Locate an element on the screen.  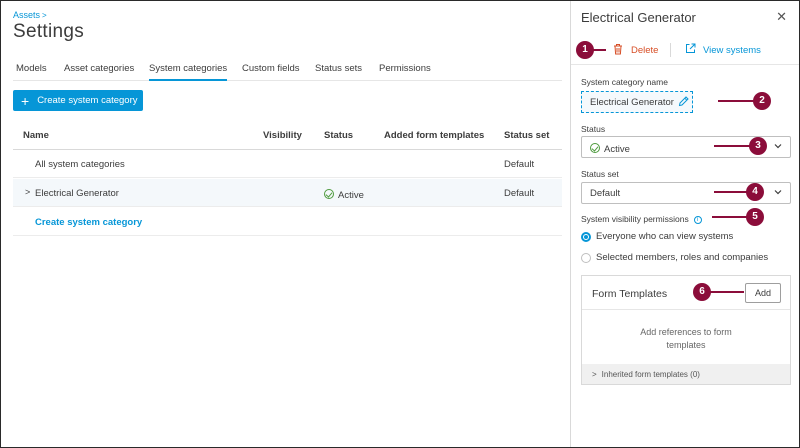
callout-4: 4 is located at coordinates (755, 192).